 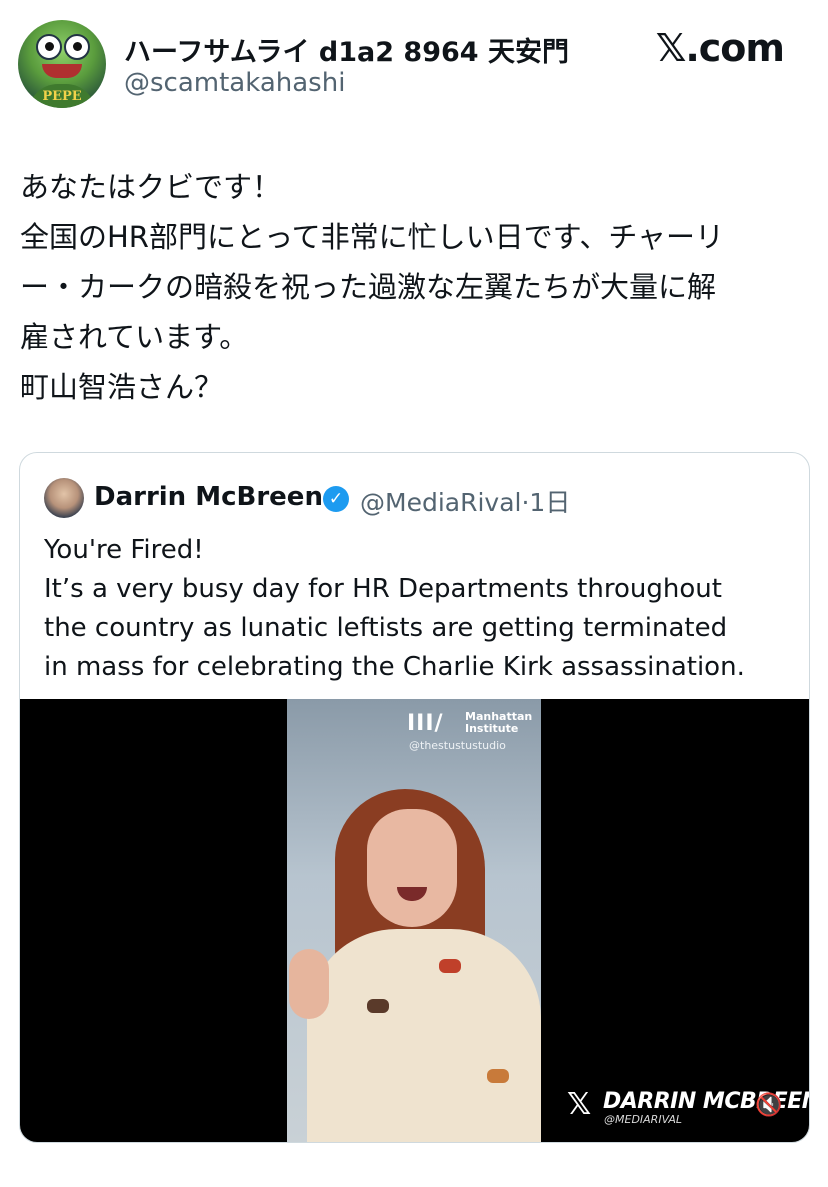 I want to click on avatar-shirt-text: PEPE, so click(x=62, y=96).